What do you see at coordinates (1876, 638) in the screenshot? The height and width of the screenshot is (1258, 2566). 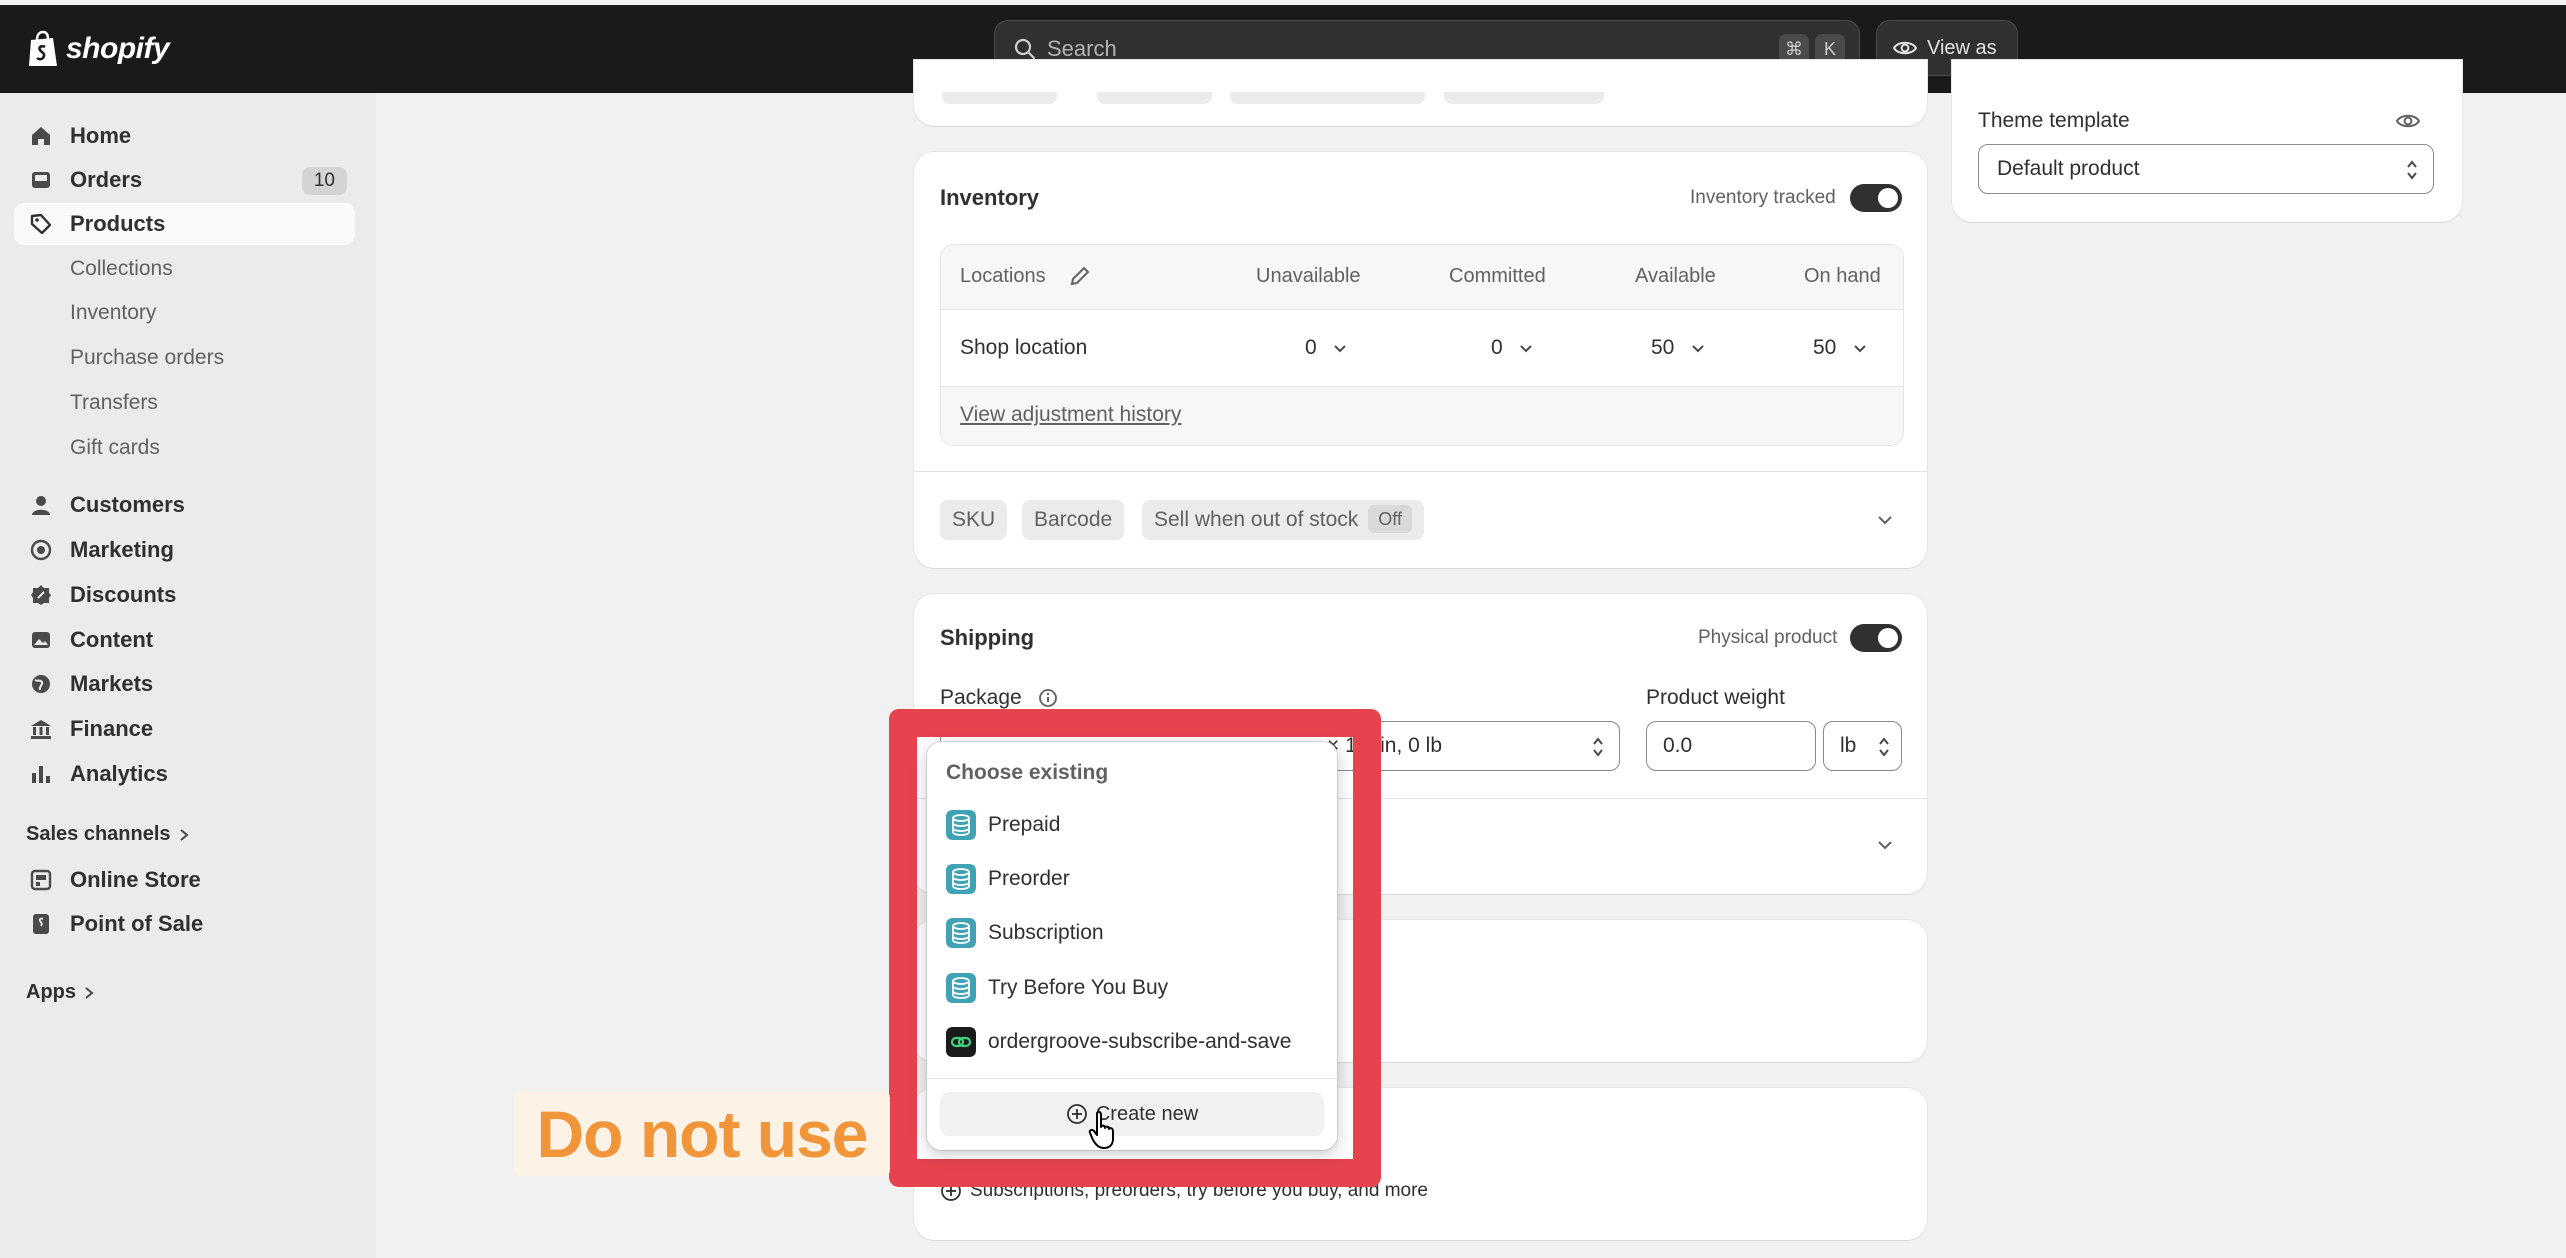 I see `physical-product-toggle` at bounding box center [1876, 638].